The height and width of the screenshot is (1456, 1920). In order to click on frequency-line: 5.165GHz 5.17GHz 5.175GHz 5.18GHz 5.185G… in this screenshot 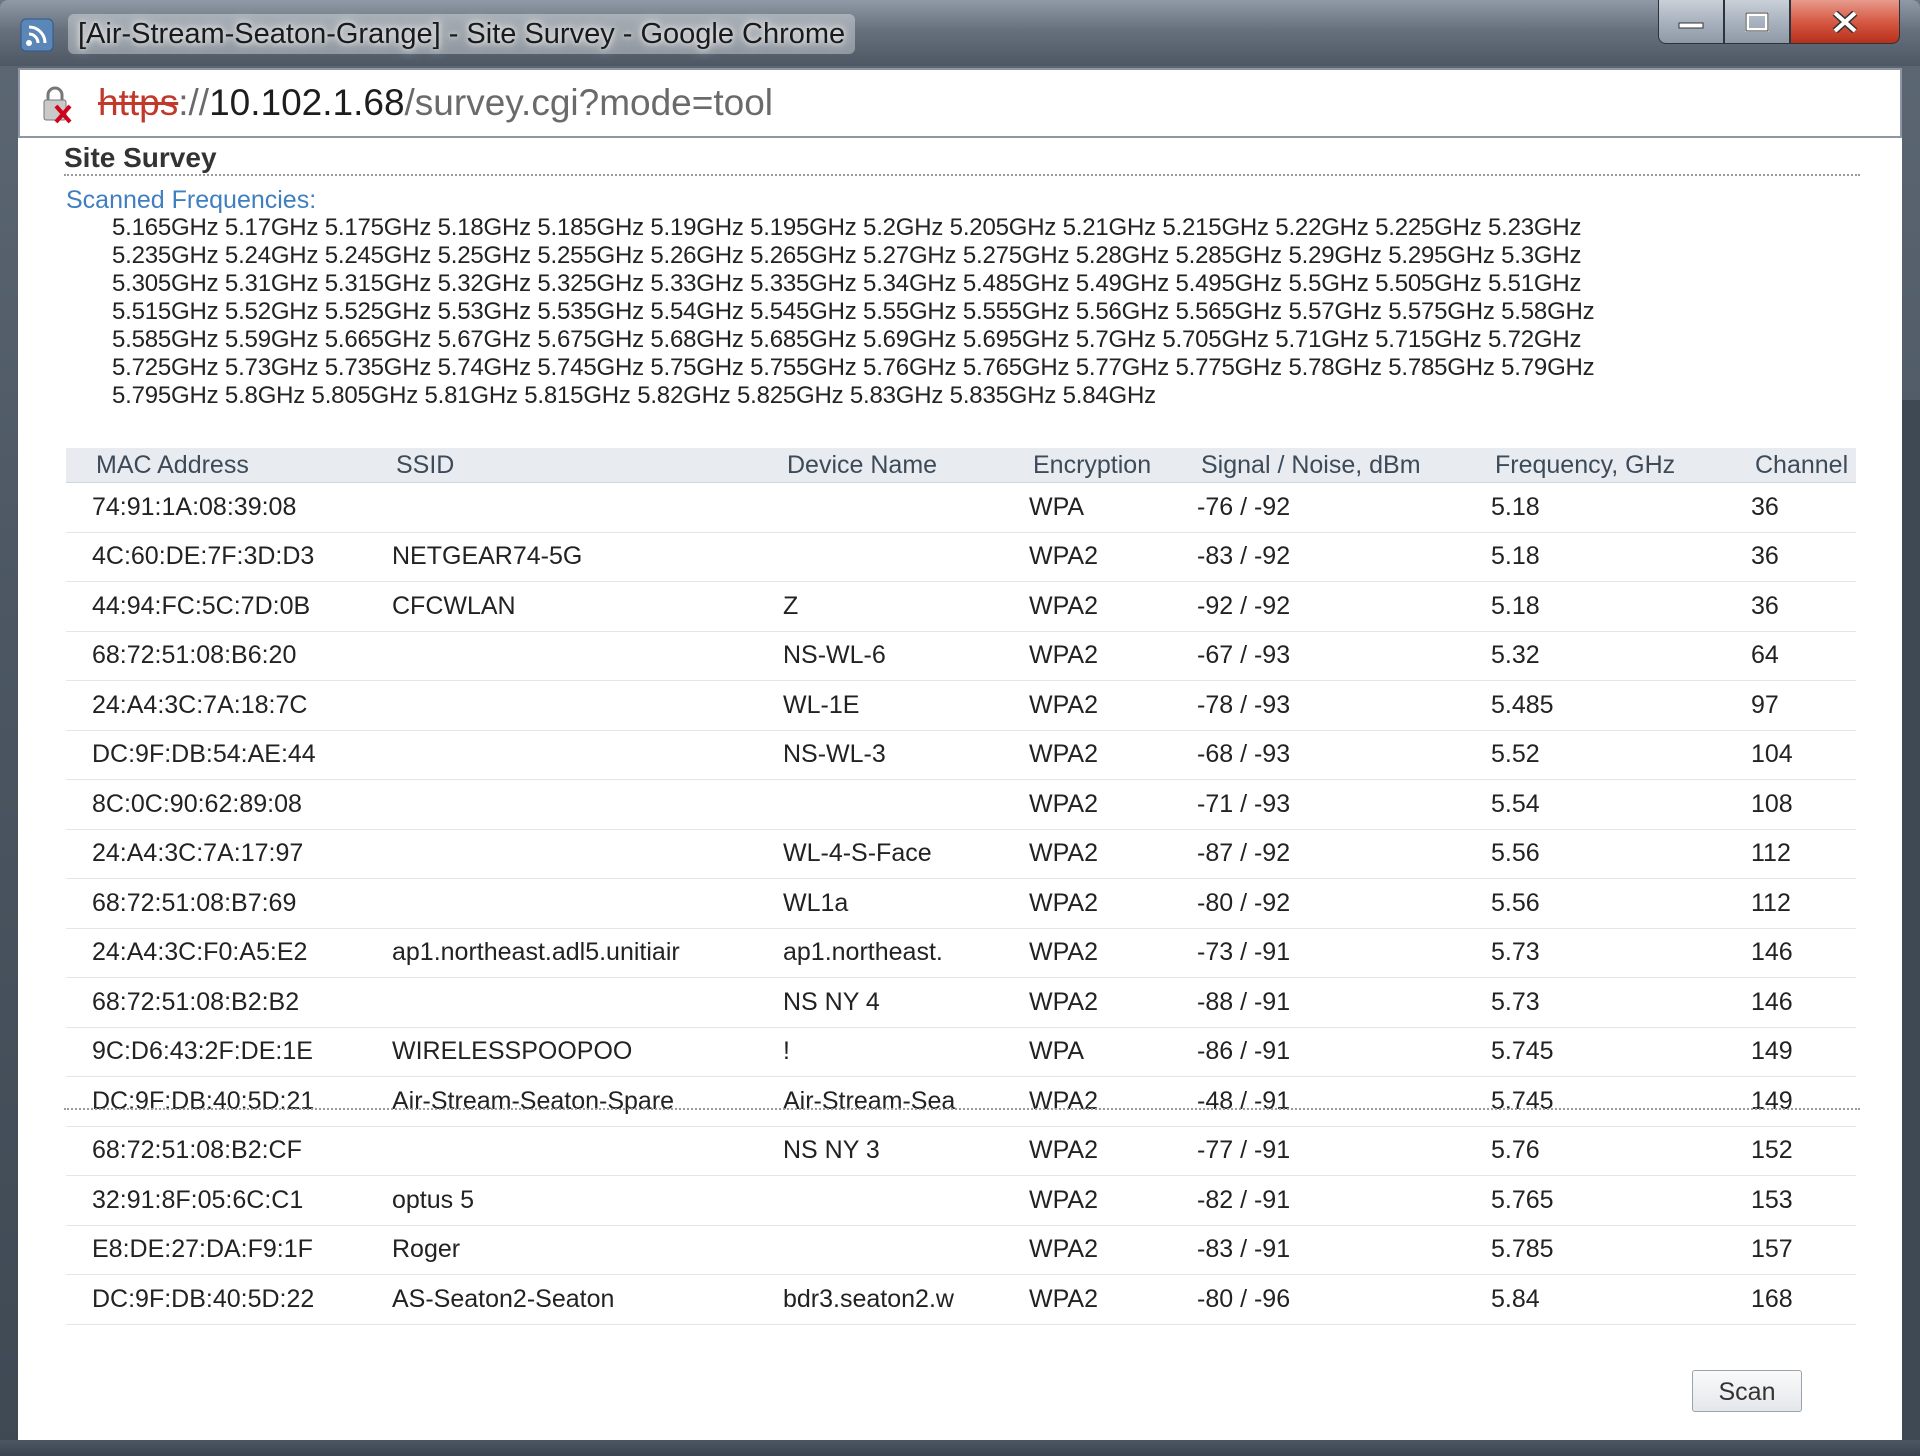, I will do `click(847, 227)`.